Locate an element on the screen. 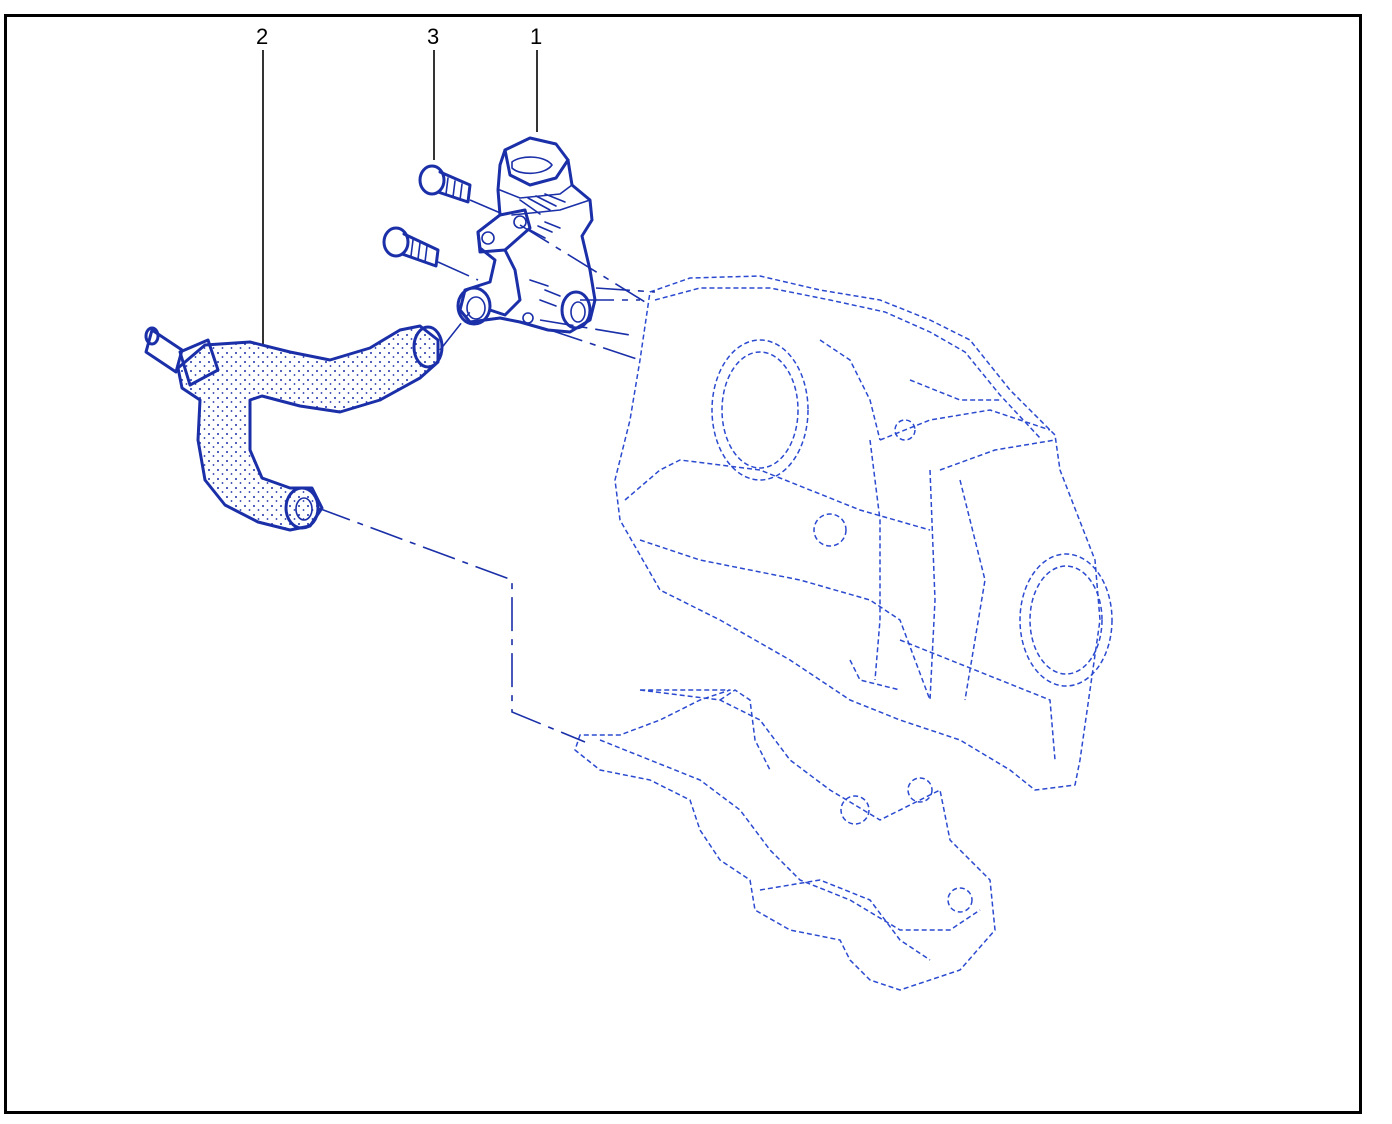 This screenshot has width=1392, height=1124. callout-3-number: 3 is located at coordinates (433, 36).